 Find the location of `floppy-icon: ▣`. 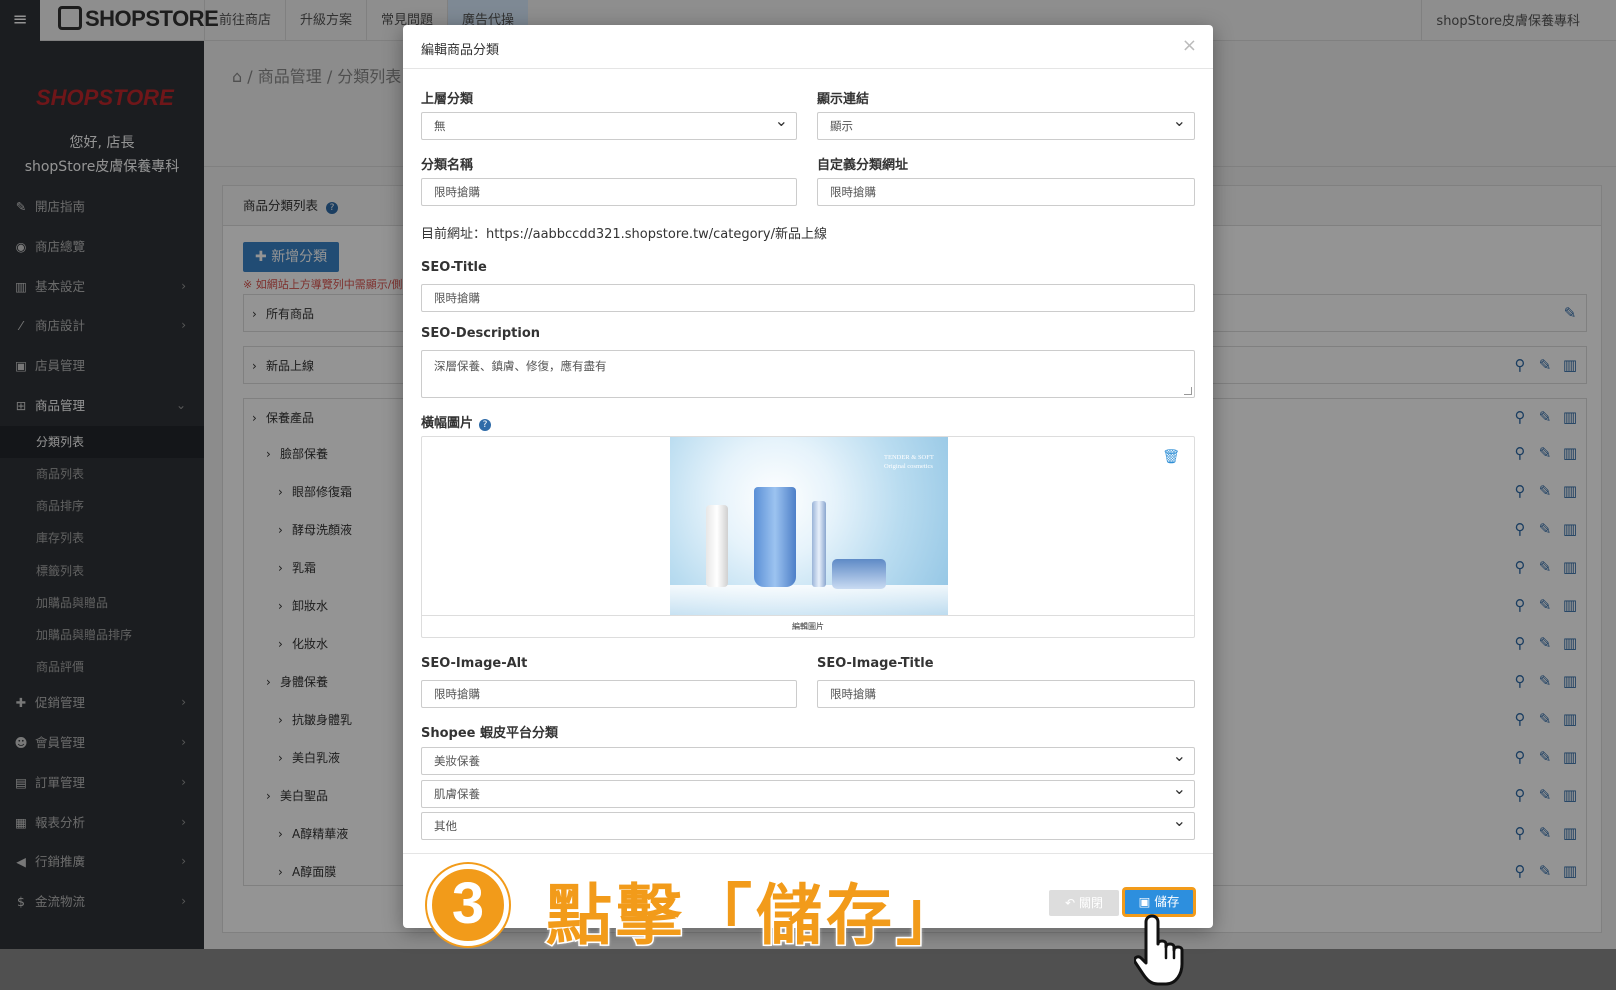

floppy-icon: ▣ is located at coordinates (1144, 901).